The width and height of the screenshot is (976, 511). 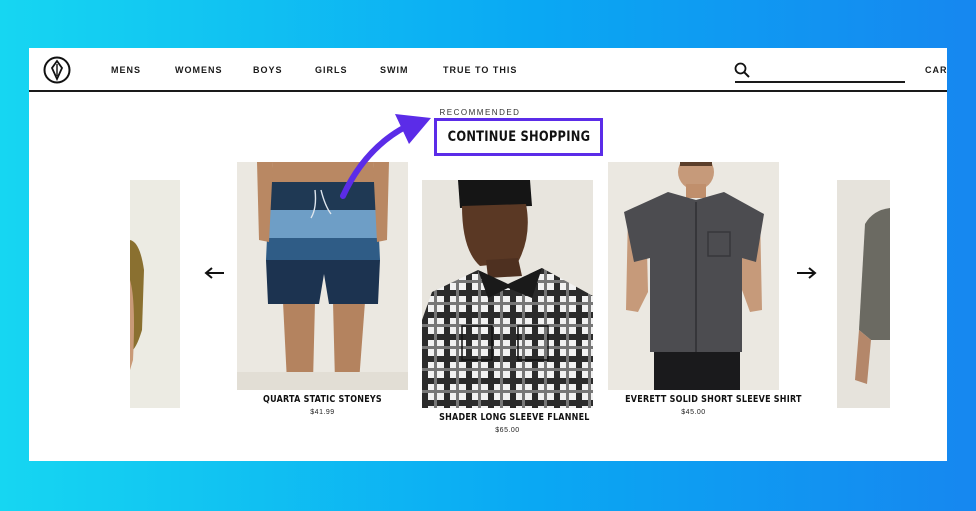 I want to click on search-input, so click(x=829, y=70).